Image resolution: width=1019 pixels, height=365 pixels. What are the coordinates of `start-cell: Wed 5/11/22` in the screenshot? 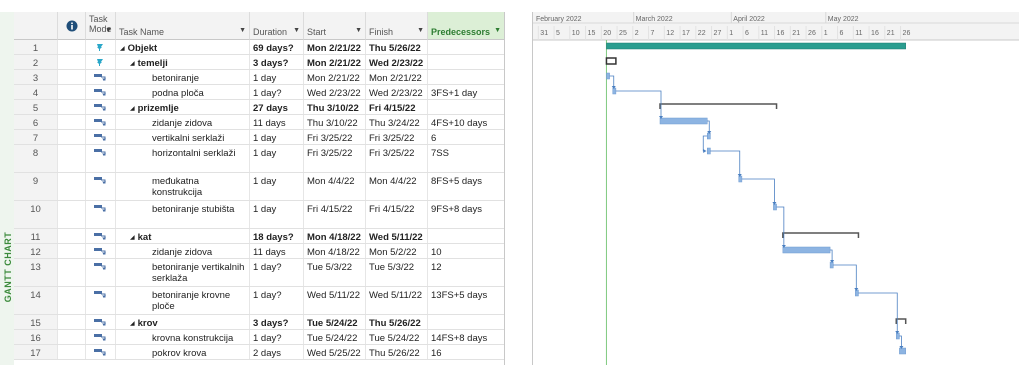 It's located at (335, 300).